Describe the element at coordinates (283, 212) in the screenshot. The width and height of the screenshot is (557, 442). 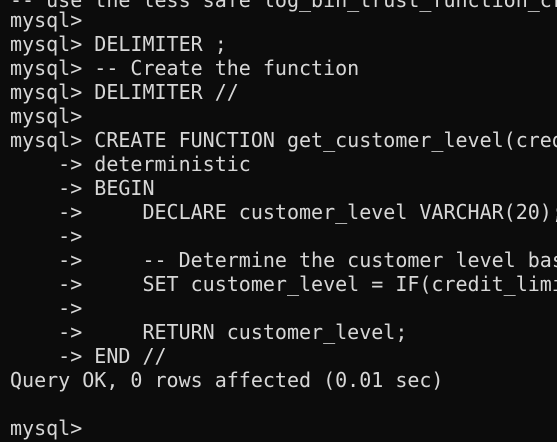
I see `terminal-line-declare: -> DECLARE customer_level VARCHAR(20);` at that location.